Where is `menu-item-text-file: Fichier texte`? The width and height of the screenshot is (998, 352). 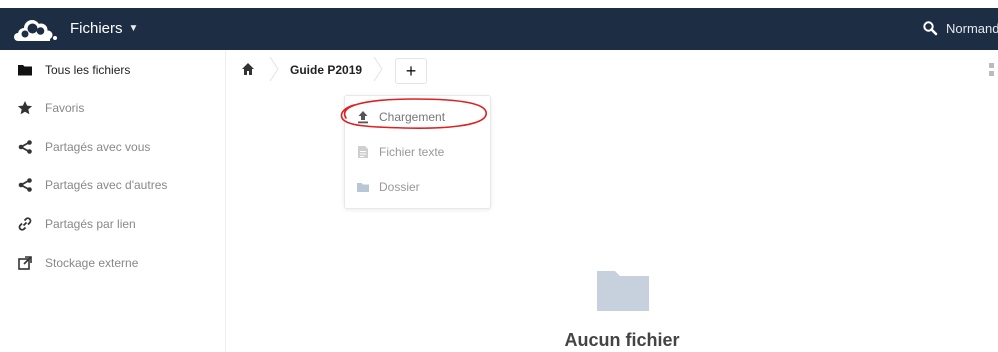 menu-item-text-file: Fichier texte is located at coordinates (418, 152).